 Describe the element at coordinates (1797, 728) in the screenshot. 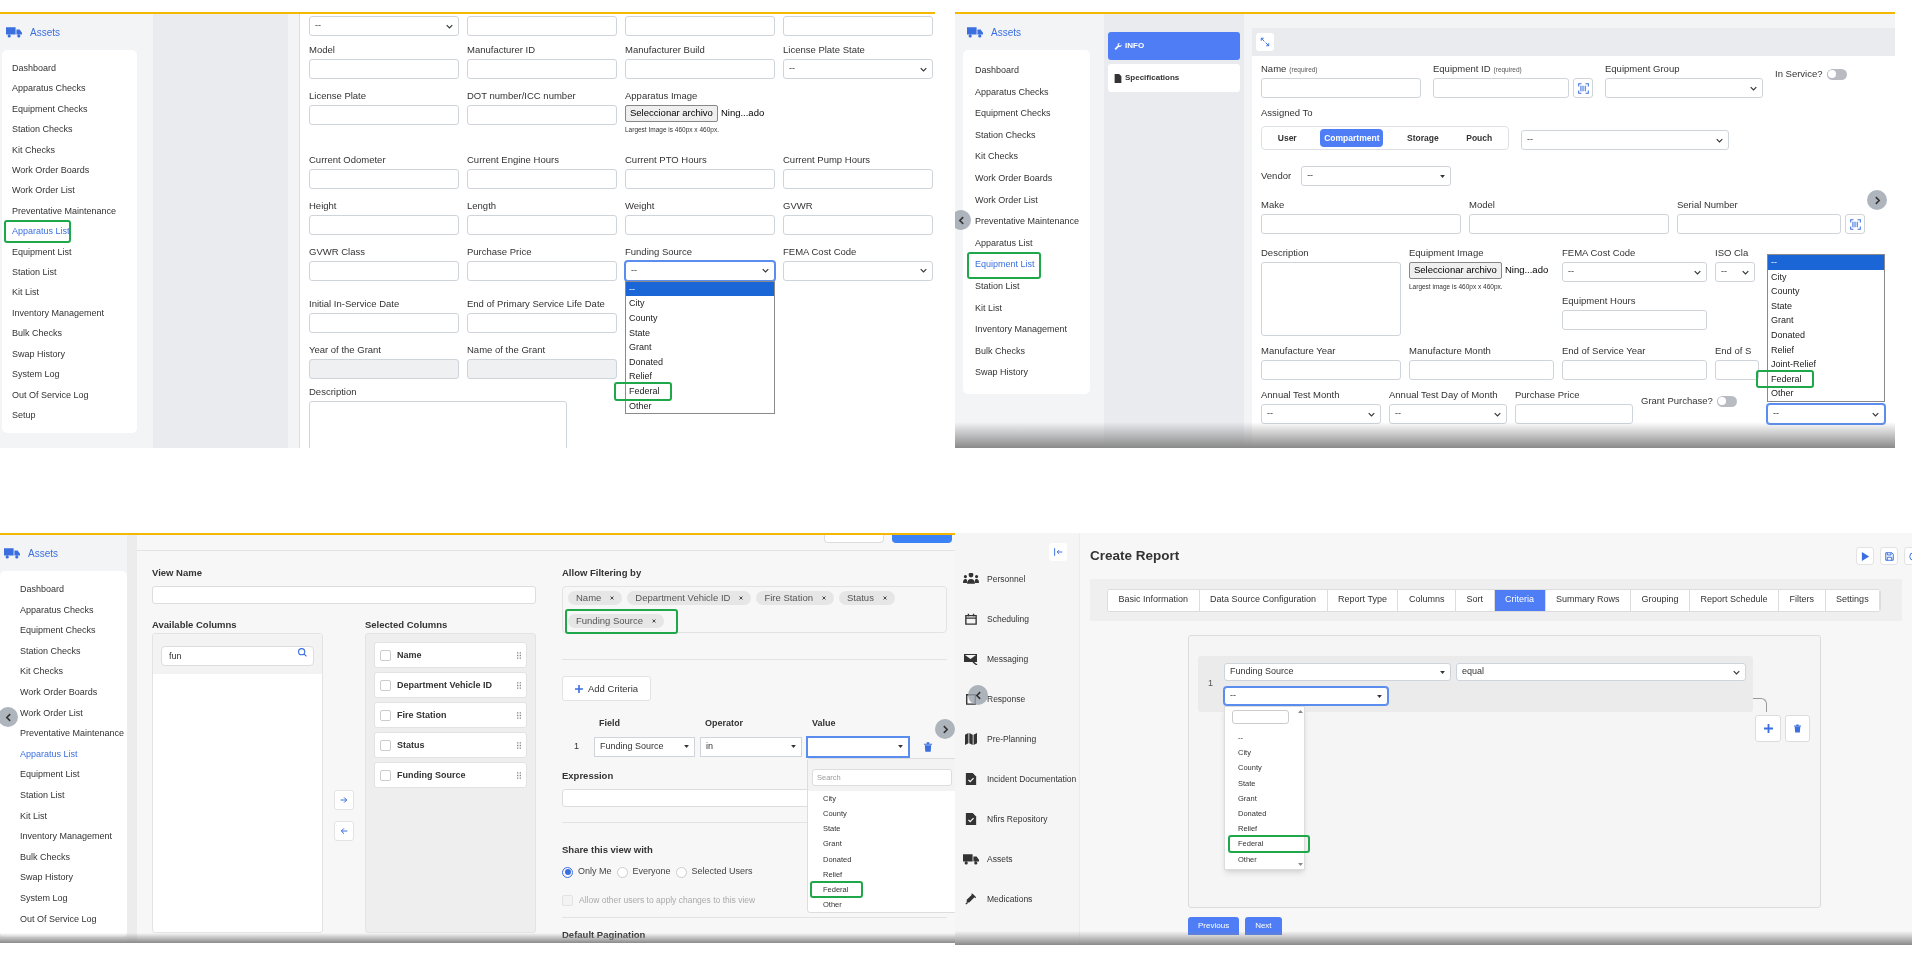

I see `delete-button` at that location.